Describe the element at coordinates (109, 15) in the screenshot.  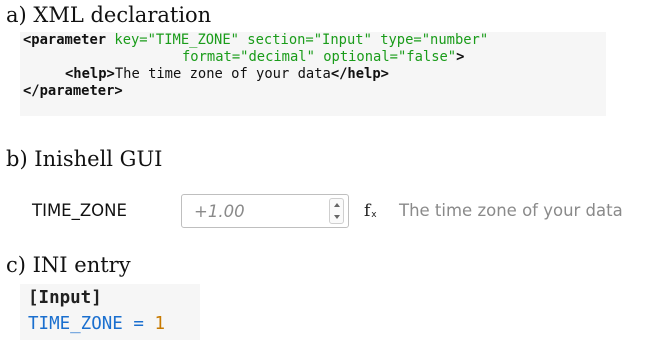
I see `section-heading-xml: a) XML declaration` at that location.